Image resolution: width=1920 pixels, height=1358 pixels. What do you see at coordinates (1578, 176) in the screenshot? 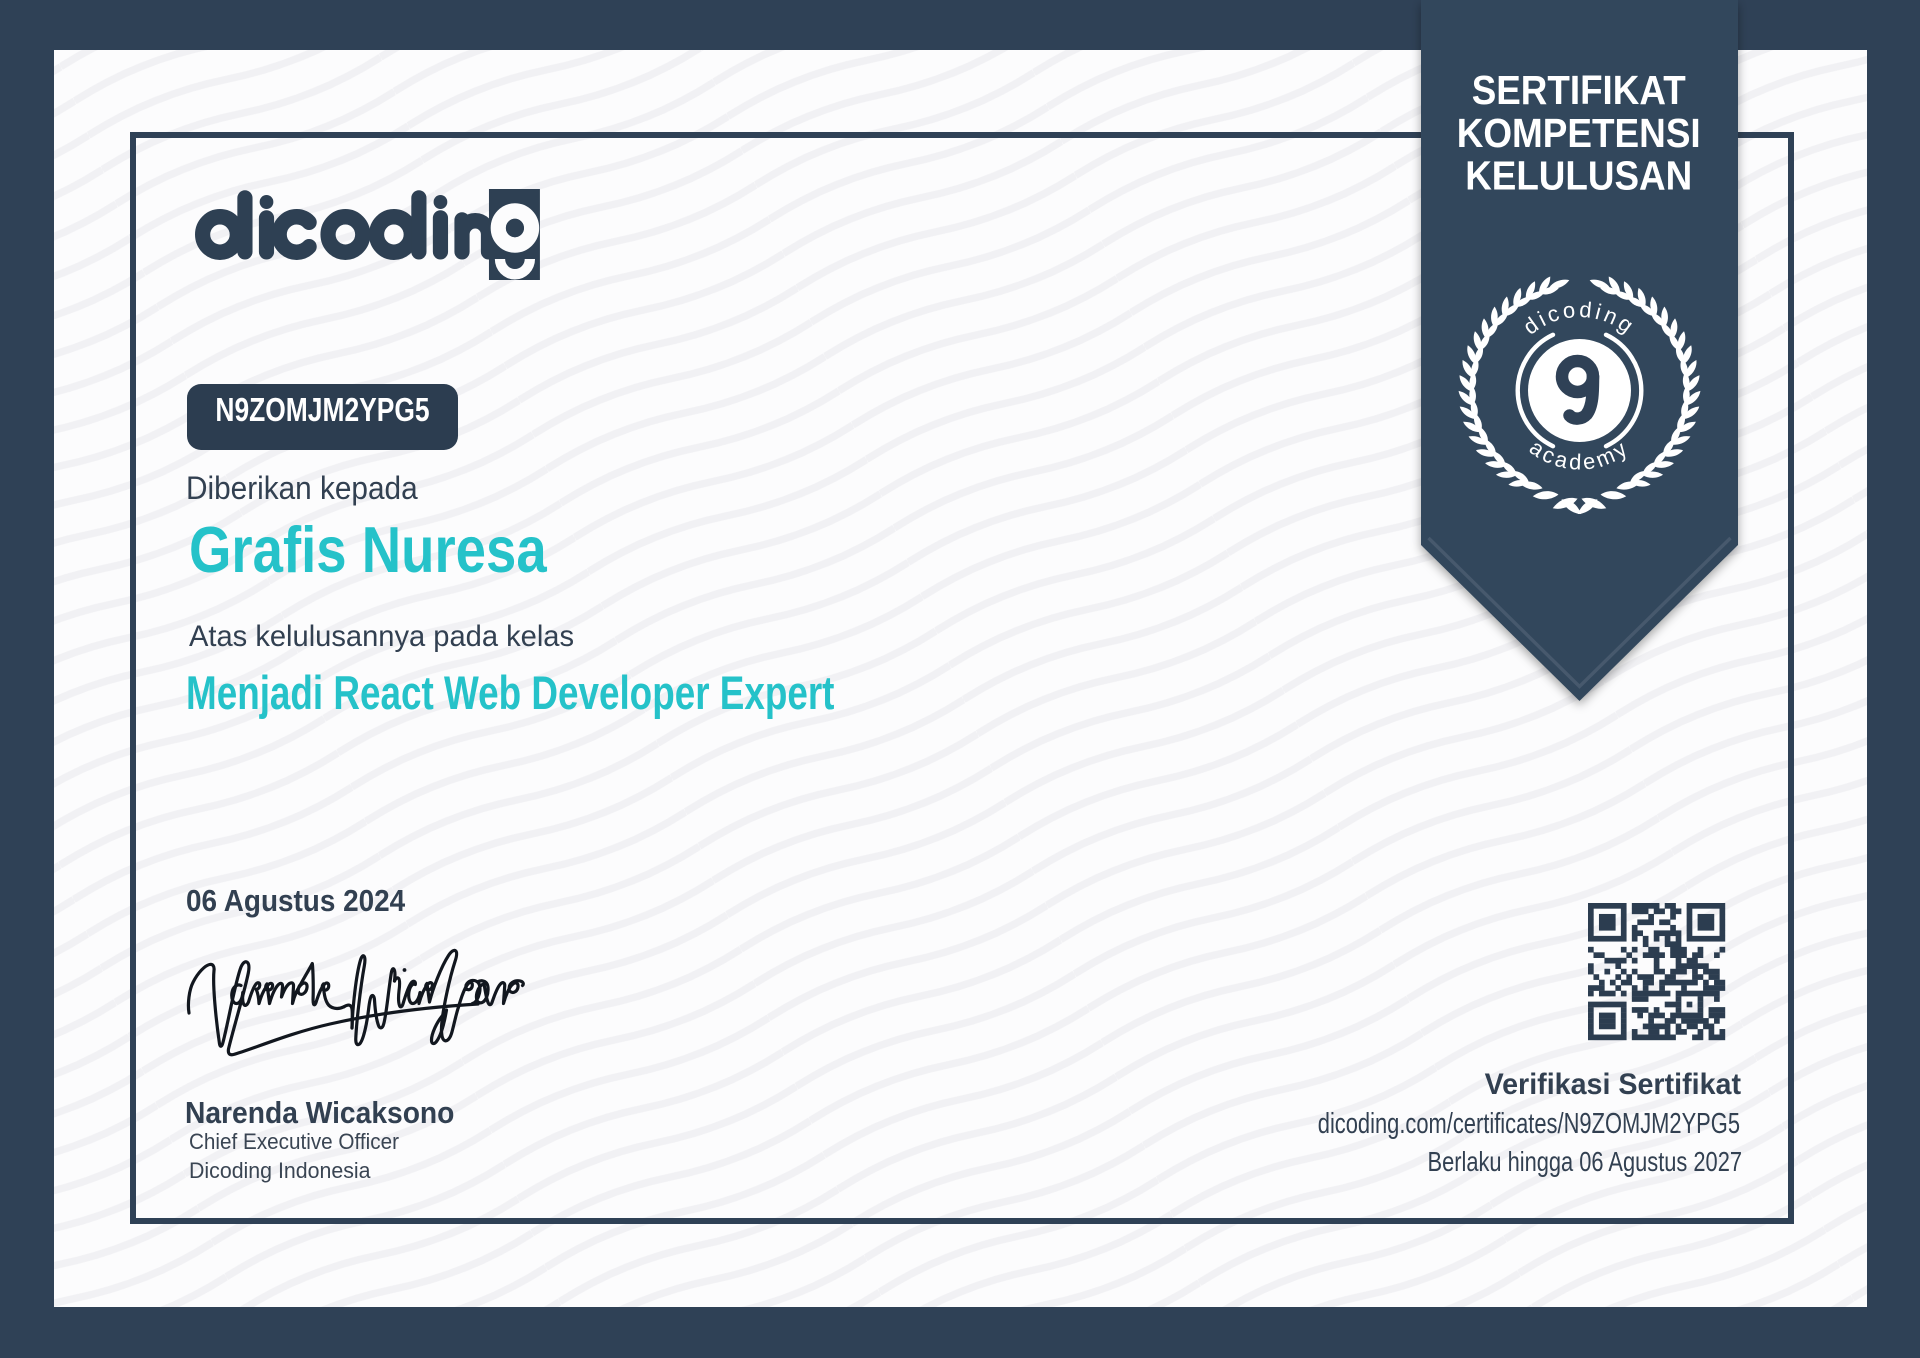
I see `svg-text: KELULUSAN` at bounding box center [1578, 176].